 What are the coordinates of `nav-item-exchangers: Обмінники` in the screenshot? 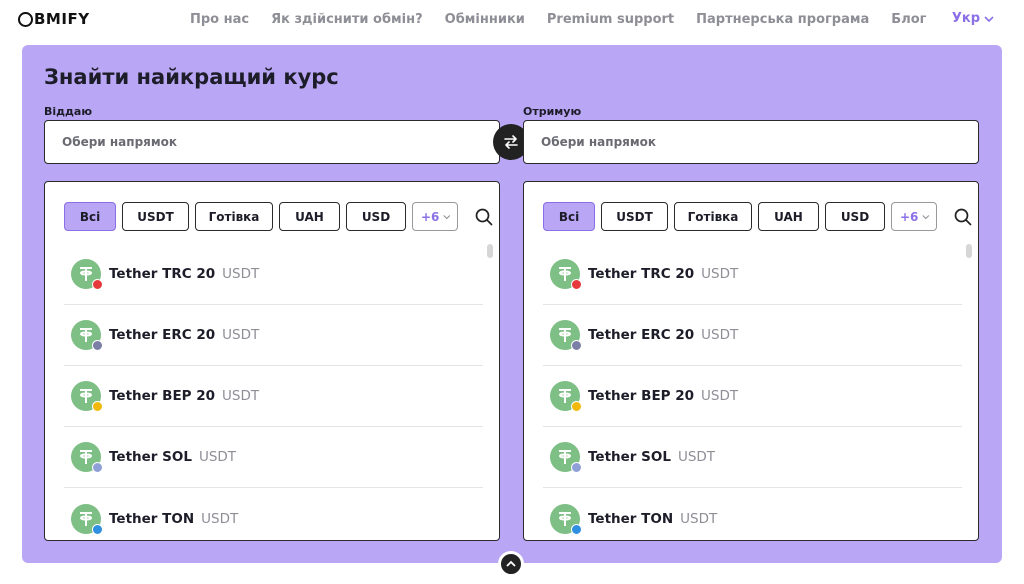 It's located at (485, 19).